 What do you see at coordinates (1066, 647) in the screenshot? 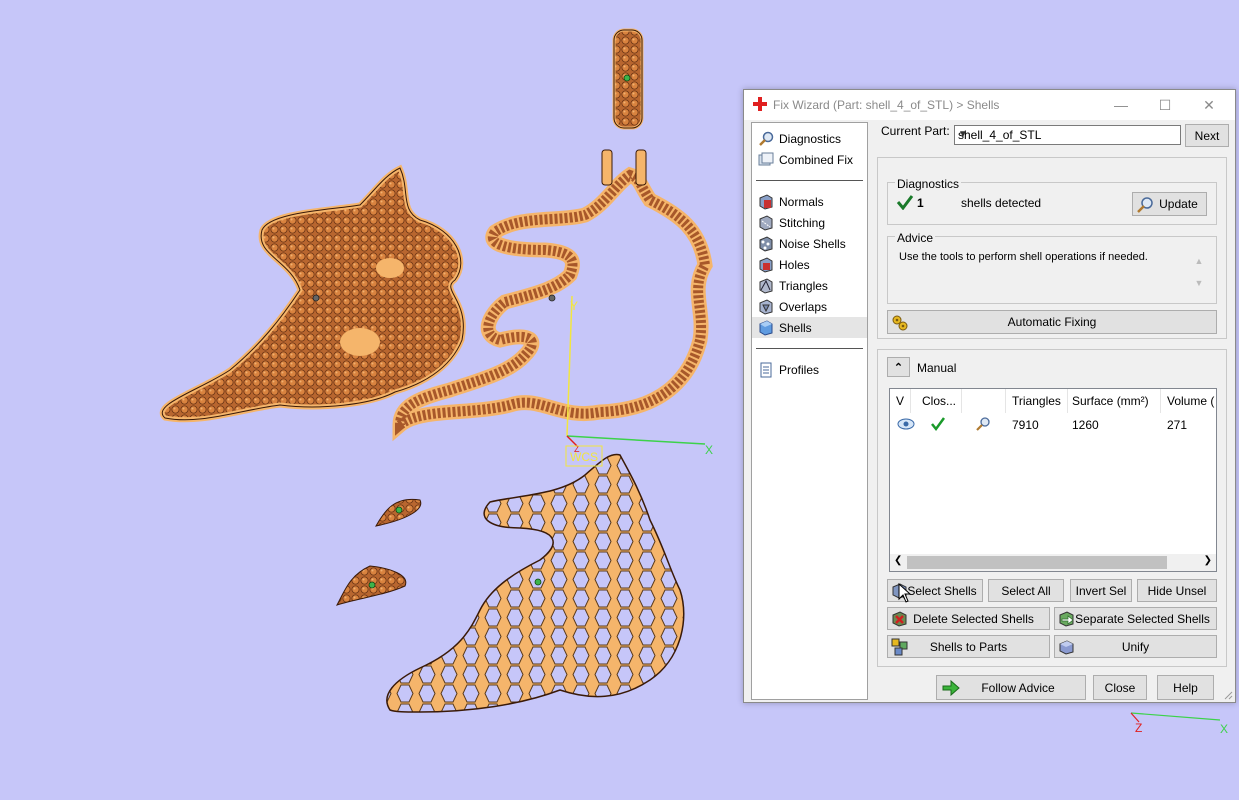
I see `unify-icon` at bounding box center [1066, 647].